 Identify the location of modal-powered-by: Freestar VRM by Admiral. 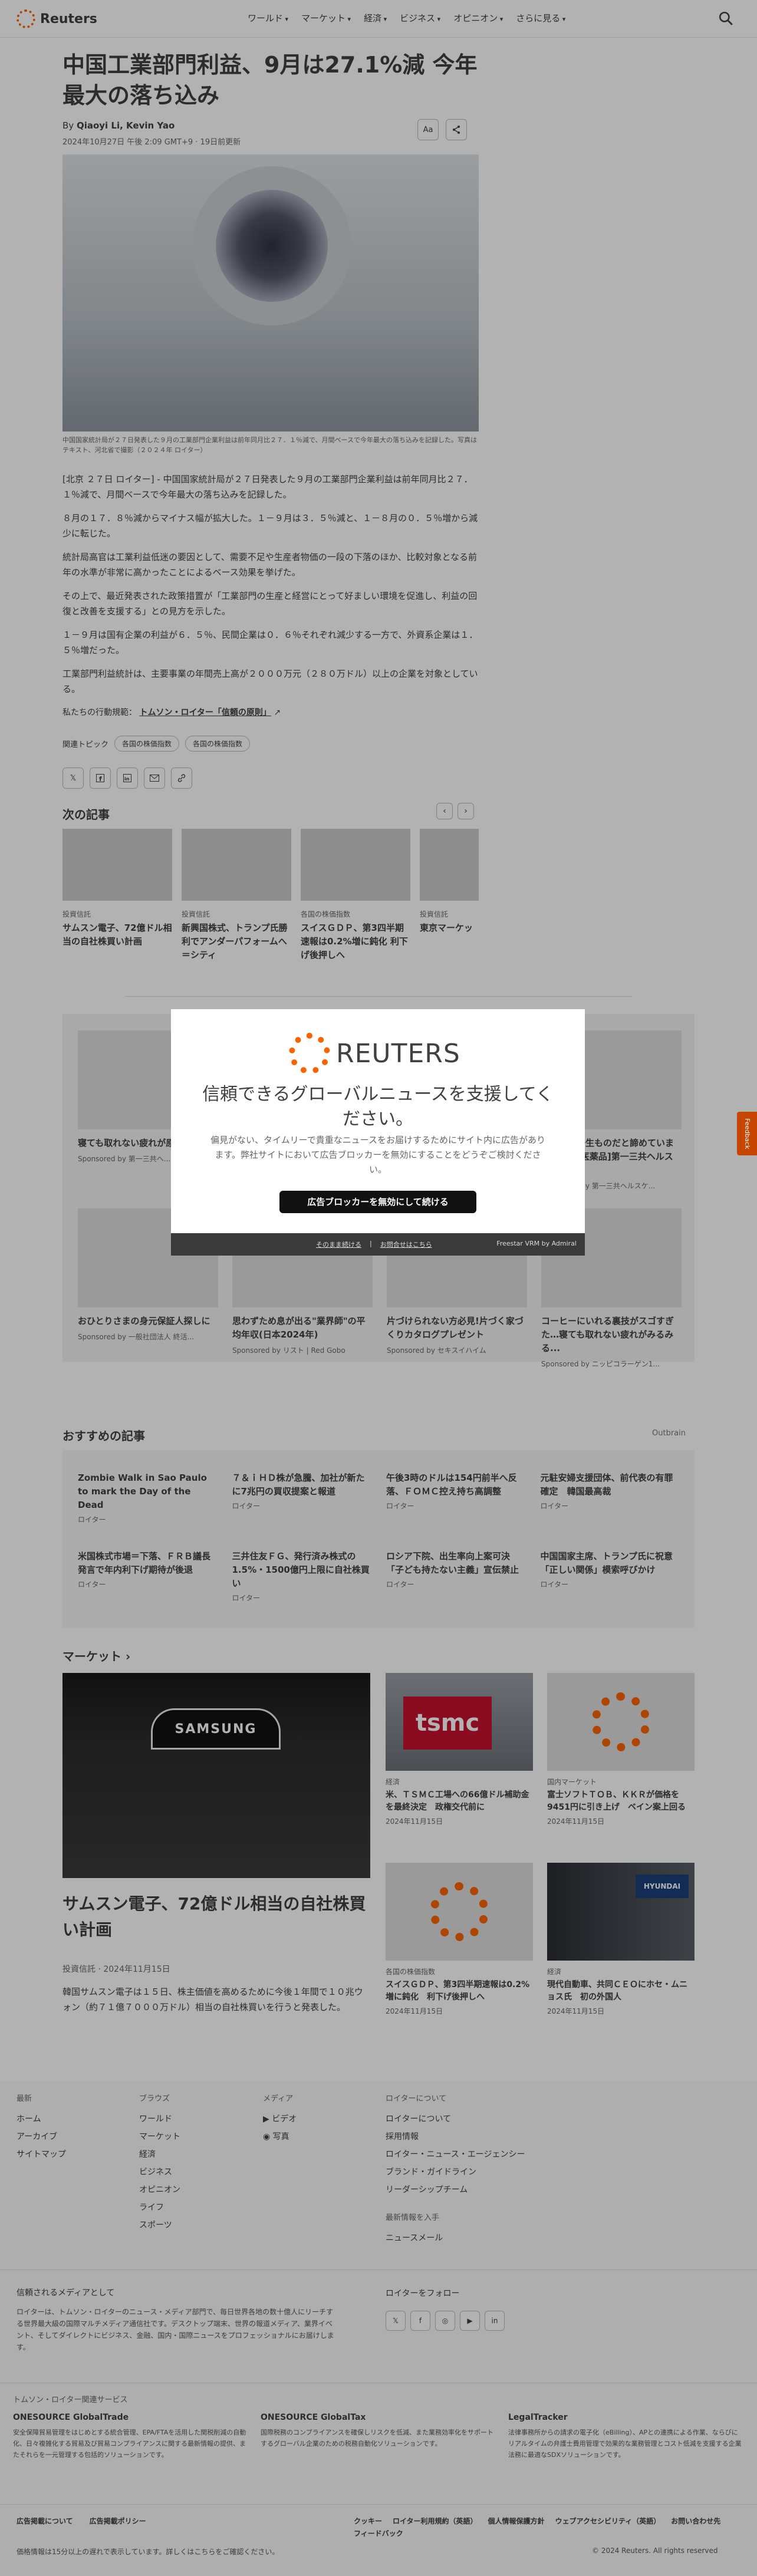
(537, 1243).